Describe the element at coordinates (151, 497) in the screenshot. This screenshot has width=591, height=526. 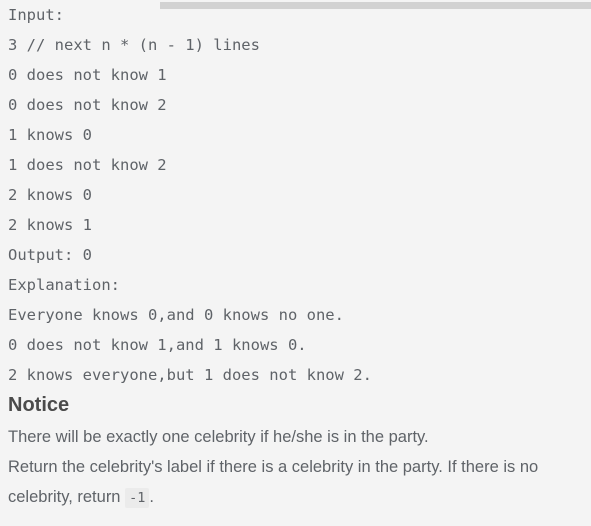
I see `notice-paragraph-2-text-after: .` at that location.